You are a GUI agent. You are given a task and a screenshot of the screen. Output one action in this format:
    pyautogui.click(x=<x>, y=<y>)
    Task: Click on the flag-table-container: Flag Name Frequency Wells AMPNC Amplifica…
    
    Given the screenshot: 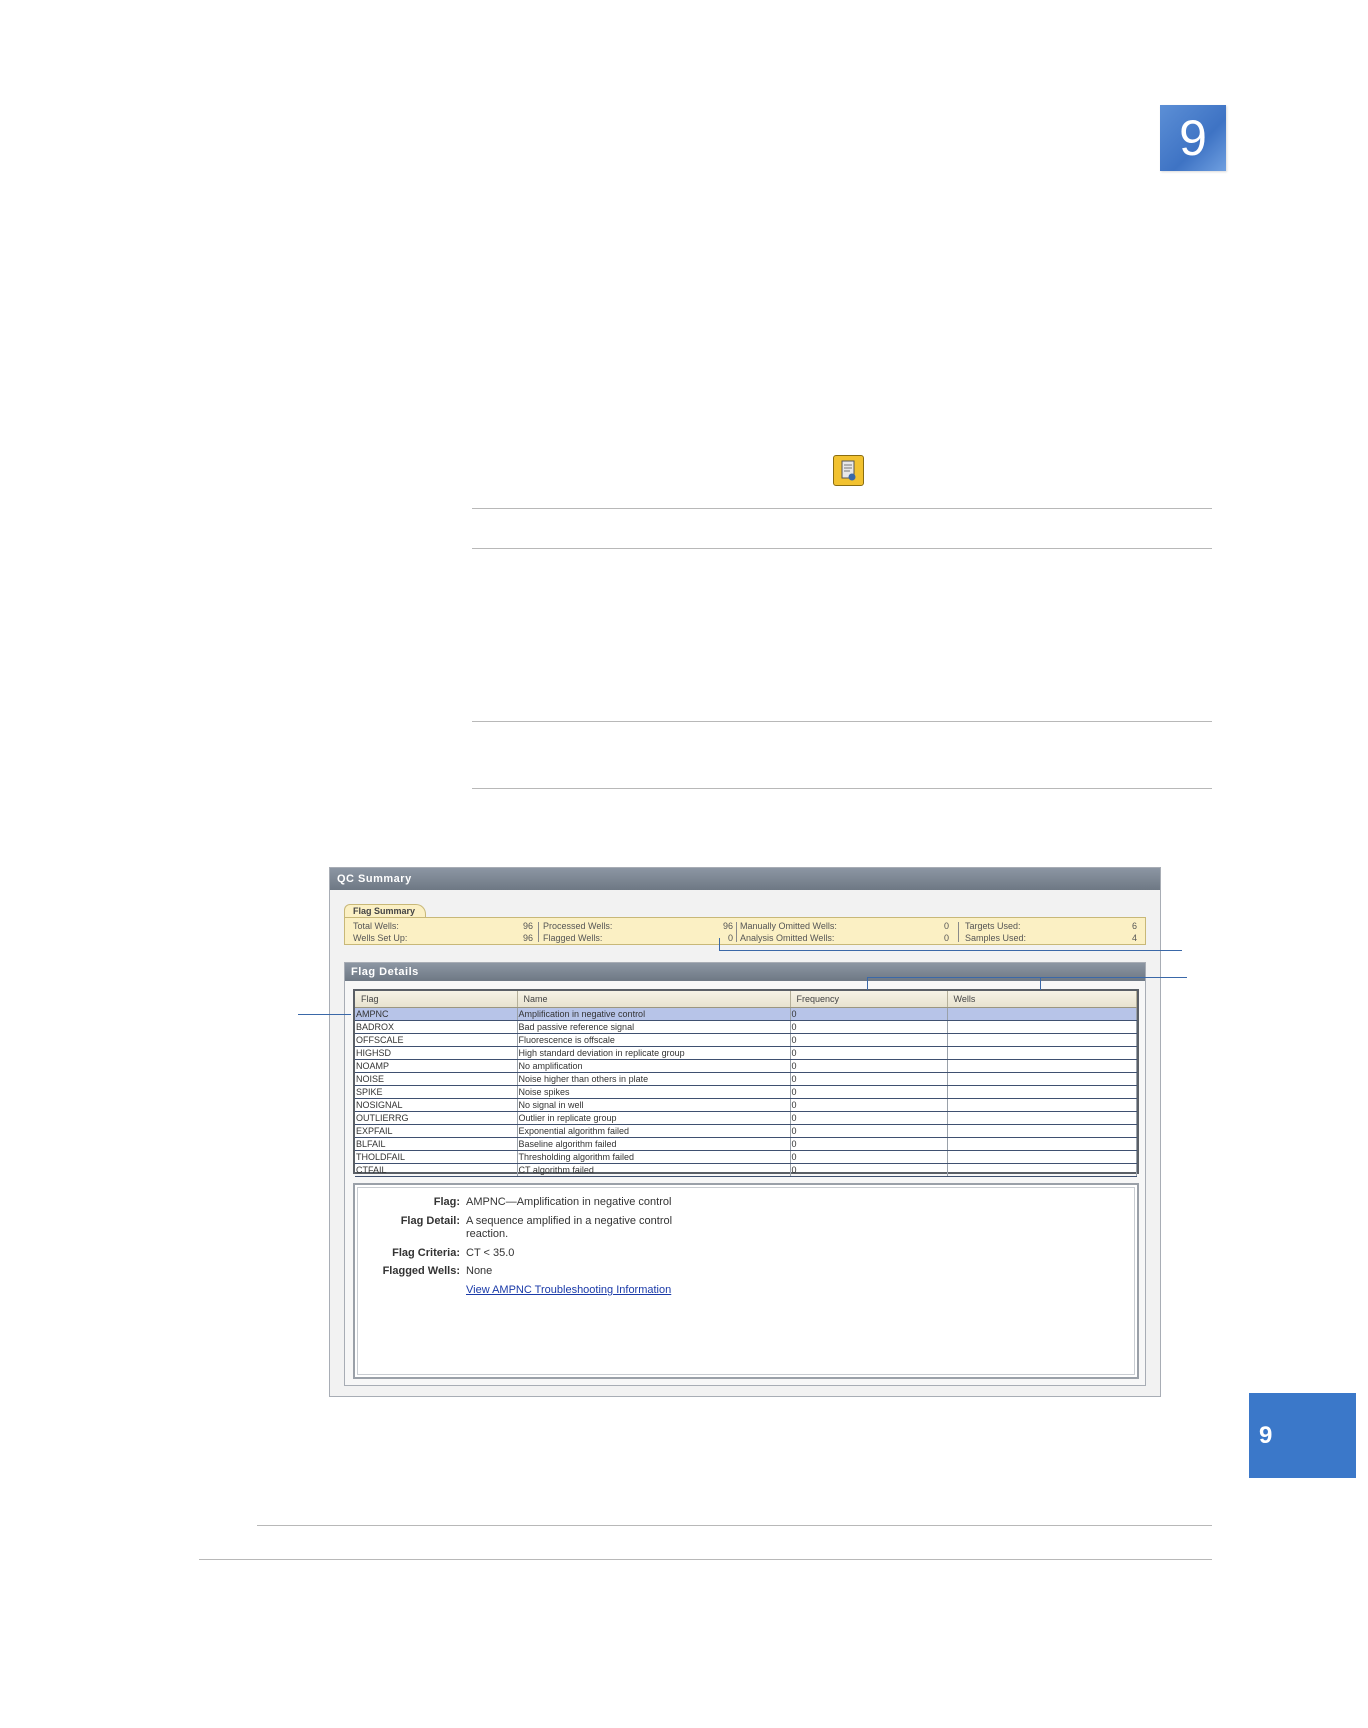 What is the action you would take?
    pyautogui.click(x=746, y=1083)
    